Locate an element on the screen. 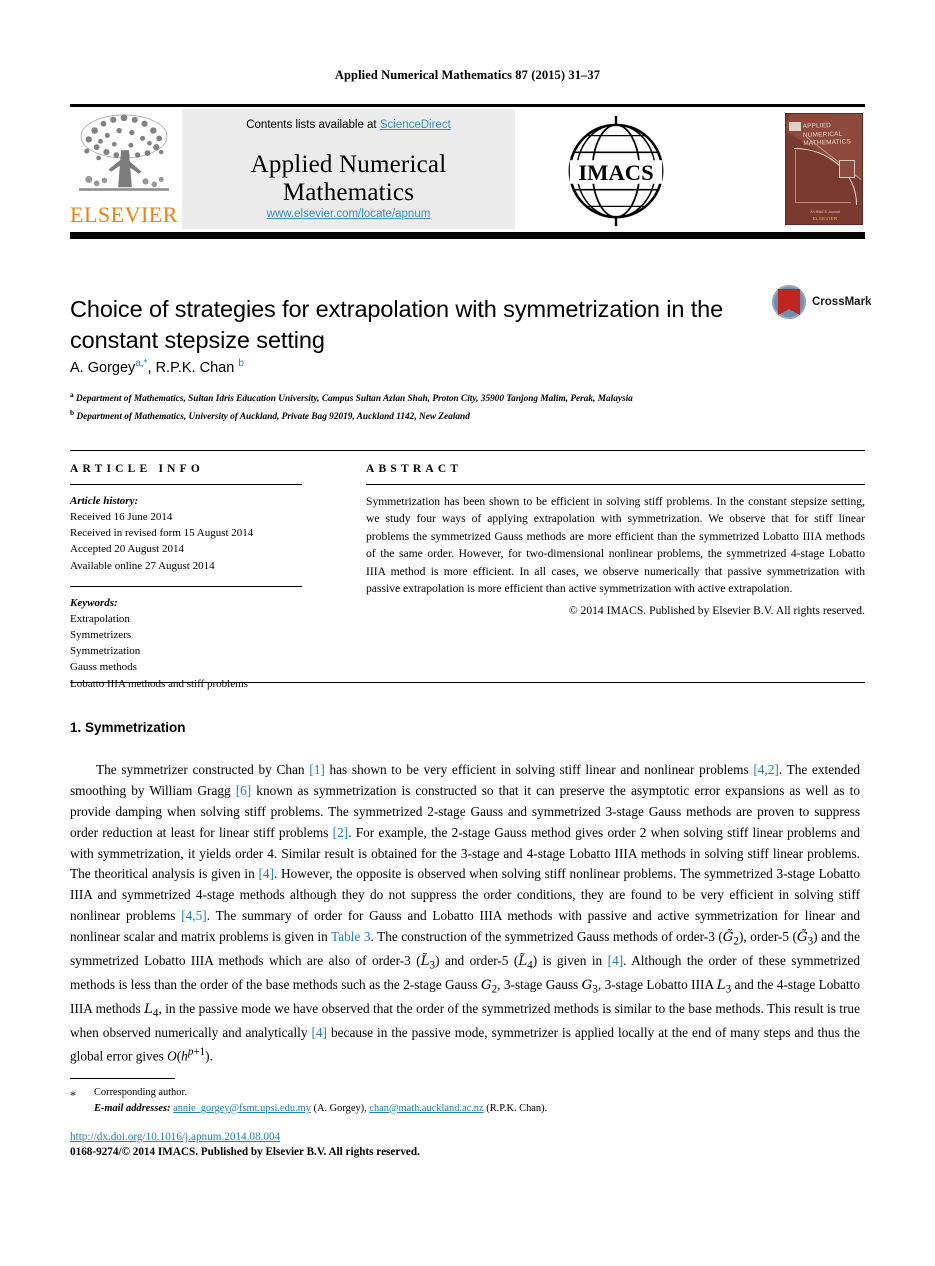  sciencedirect-link: ScienceDirect is located at coordinates (415, 125).